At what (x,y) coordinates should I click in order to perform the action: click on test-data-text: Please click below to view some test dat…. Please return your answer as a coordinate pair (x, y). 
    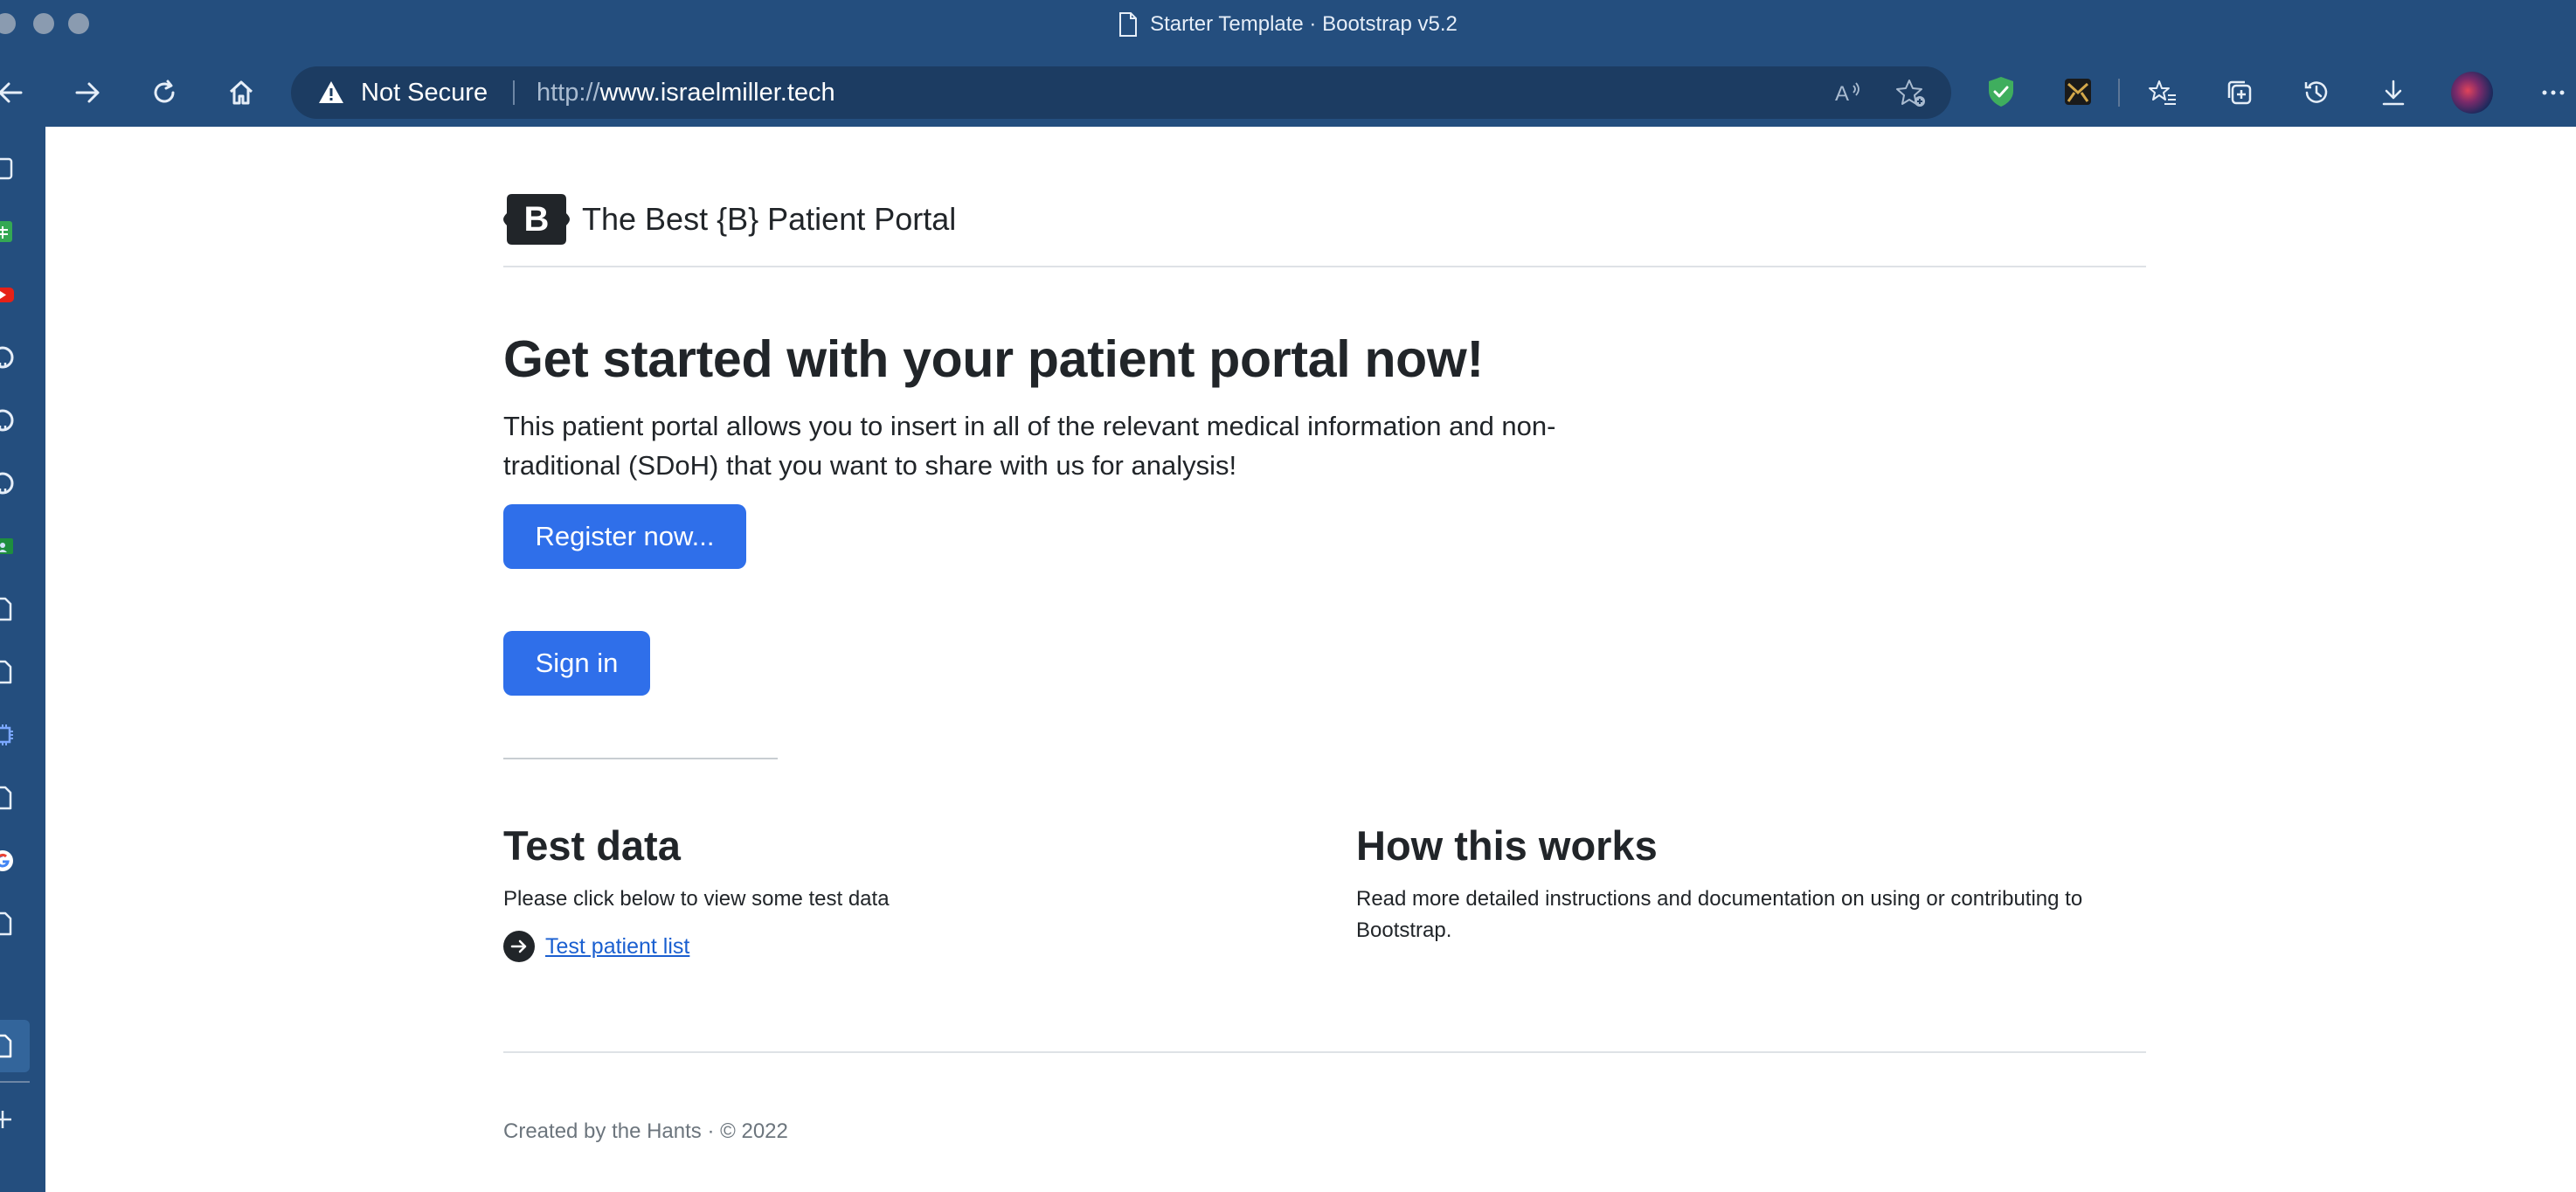
    Looking at the image, I should click on (696, 899).